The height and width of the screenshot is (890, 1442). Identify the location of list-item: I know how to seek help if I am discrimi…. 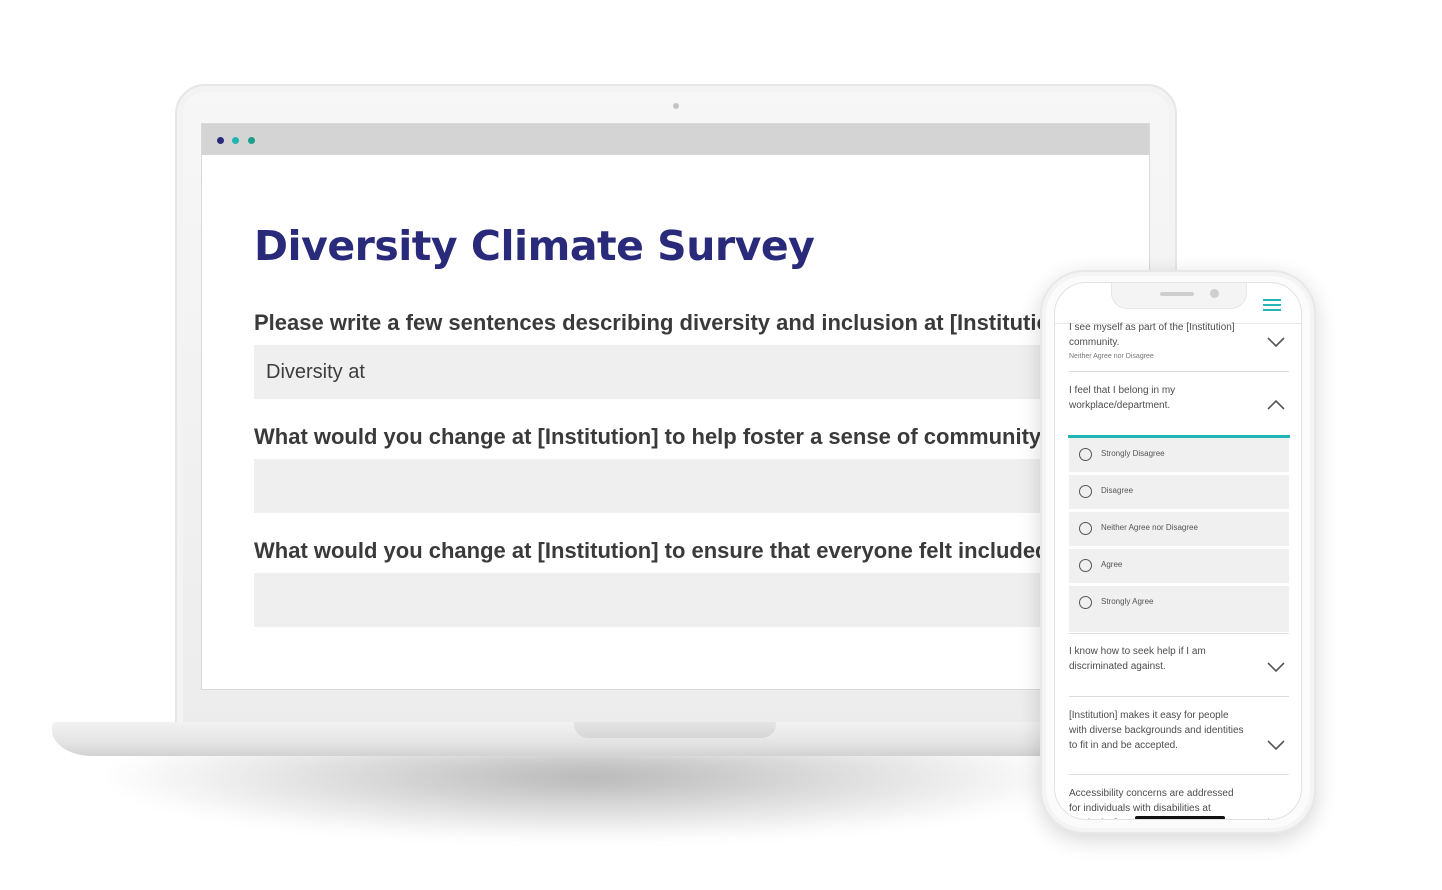
(1179, 659).